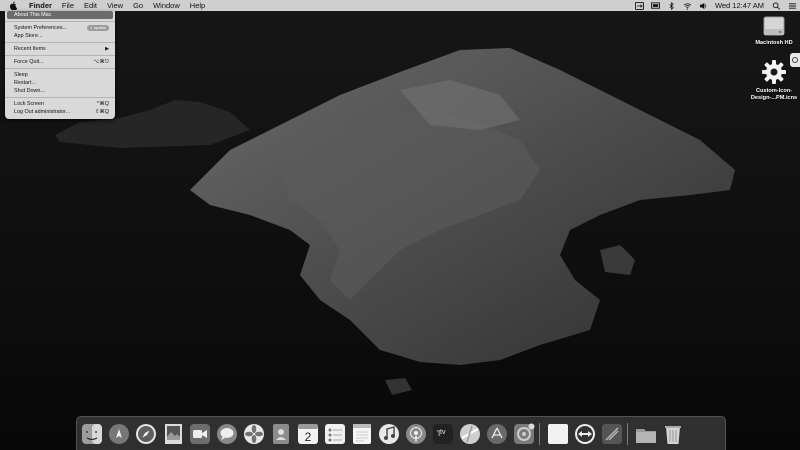  What do you see at coordinates (688, 5) in the screenshot?
I see `wifi-icon` at bounding box center [688, 5].